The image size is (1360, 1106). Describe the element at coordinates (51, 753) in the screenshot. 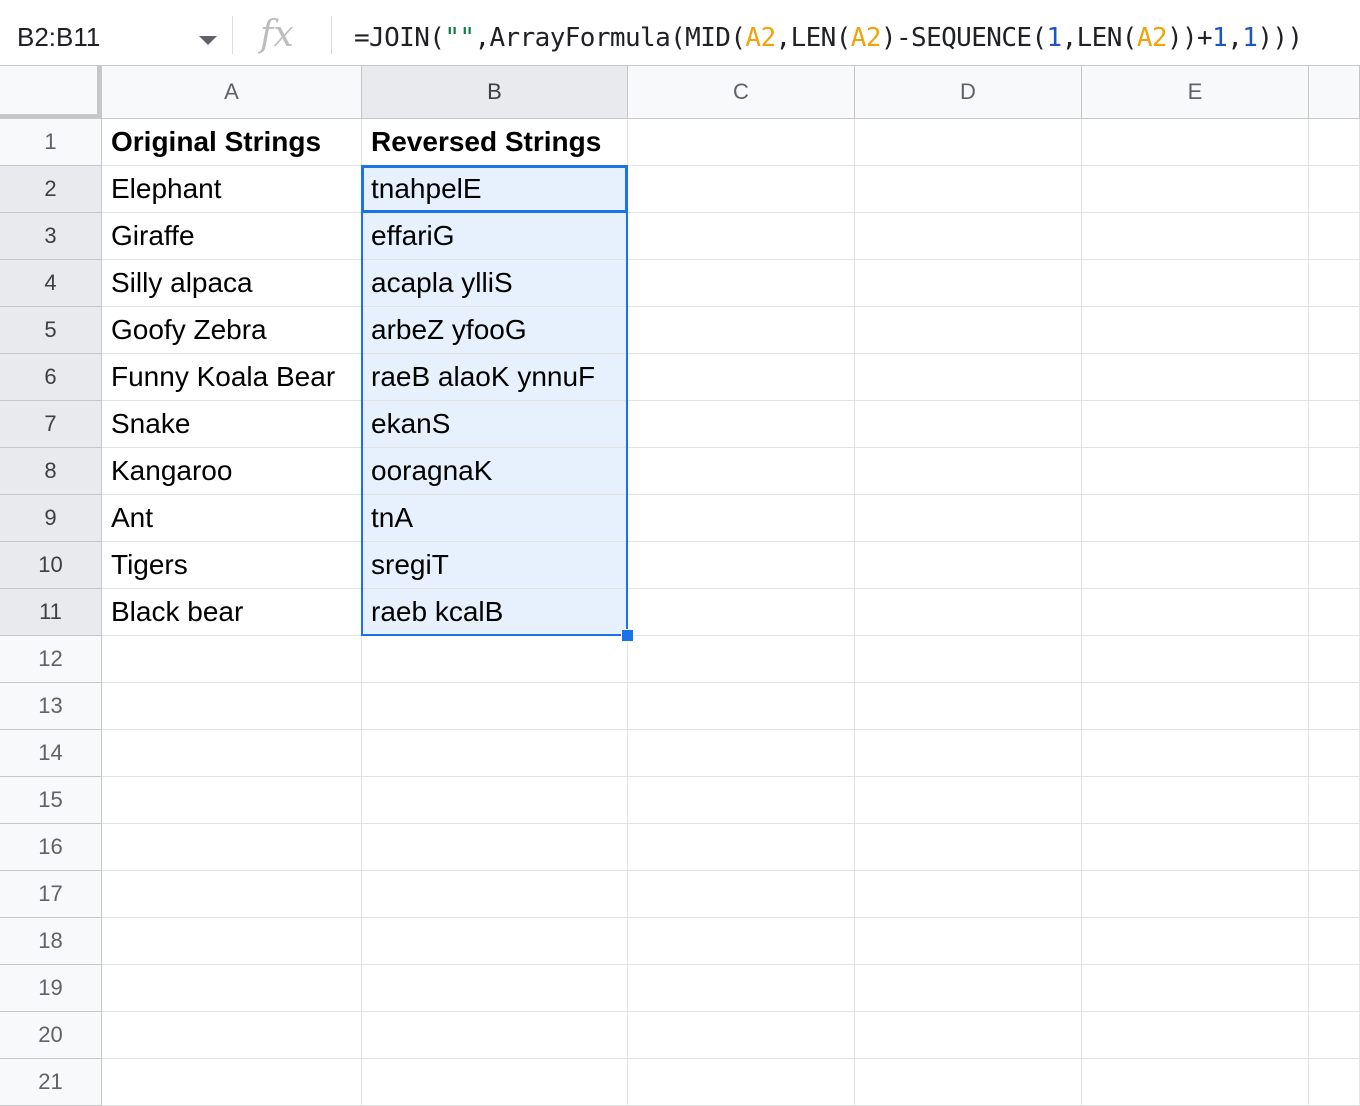

I see `row-header-14: 14` at that location.